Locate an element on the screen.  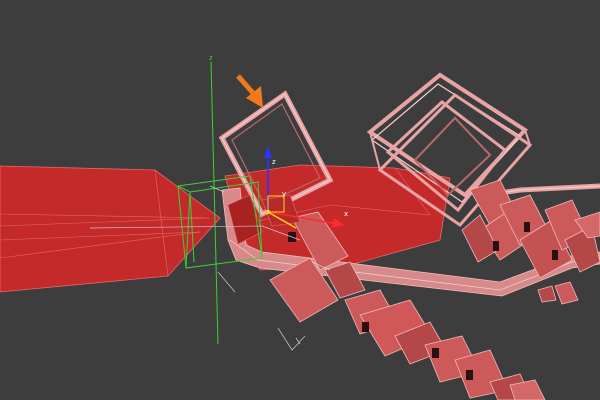
gizmo-z-label: z is located at coordinates (274, 162).